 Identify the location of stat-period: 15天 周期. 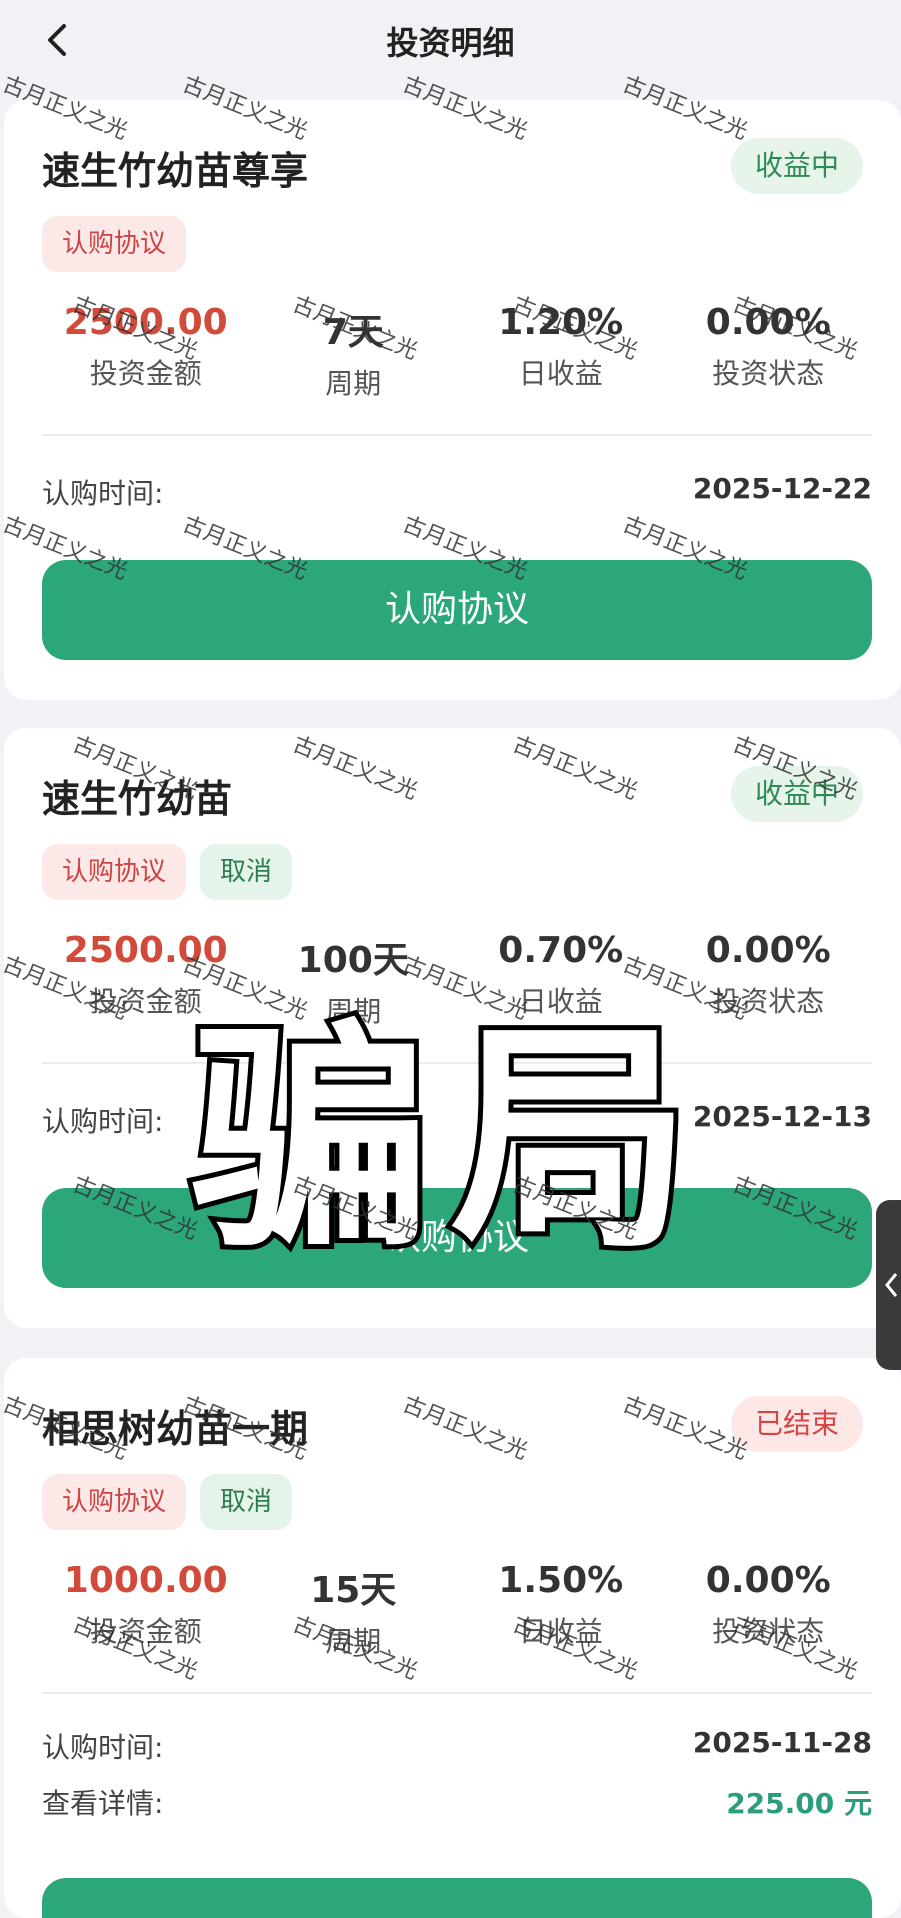
(354, 1609).